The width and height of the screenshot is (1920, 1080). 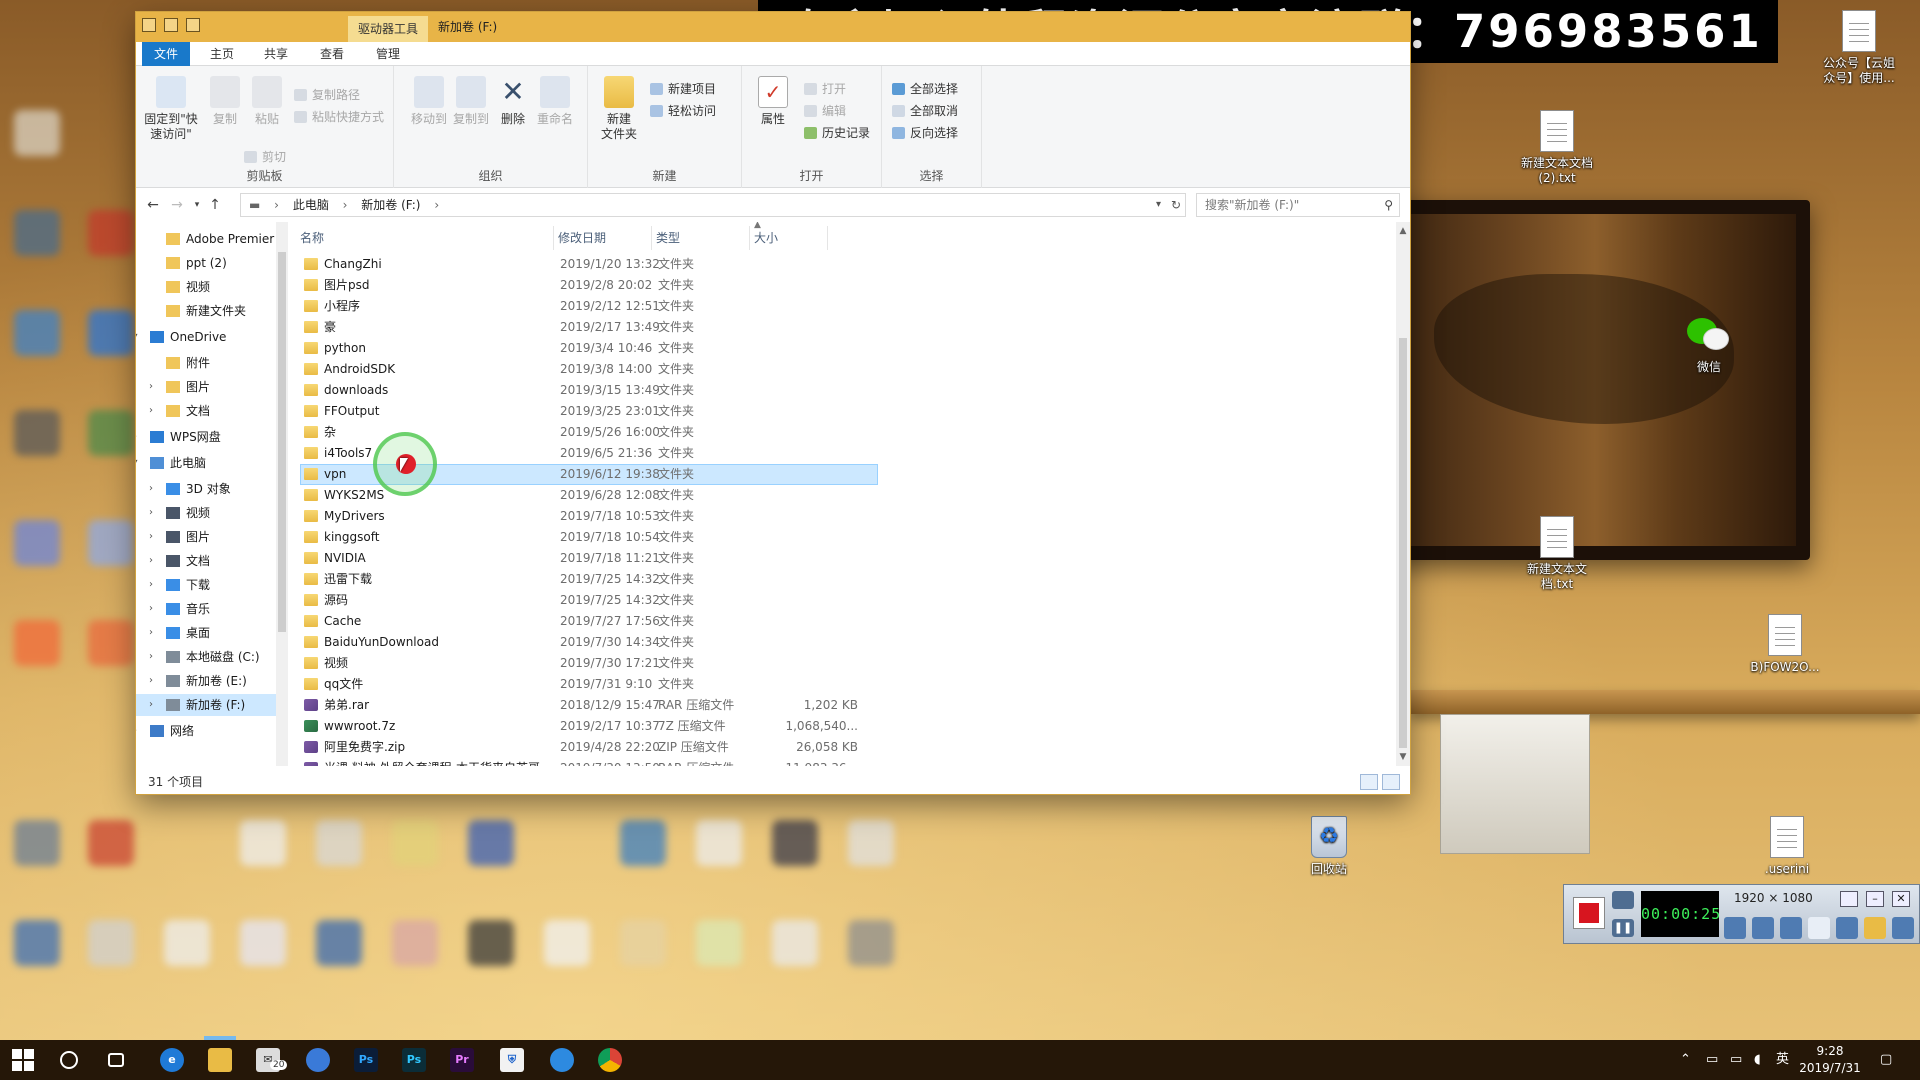 I want to click on task-view-icon, so click(x=116, y=1060).